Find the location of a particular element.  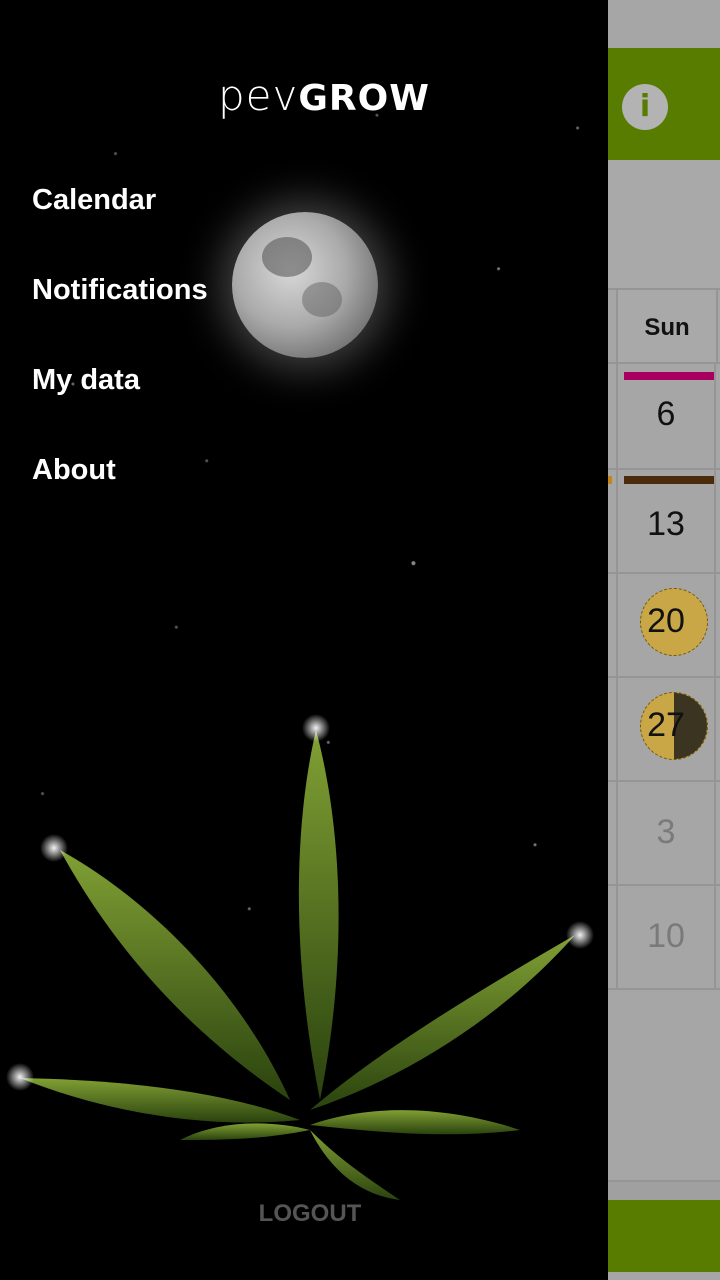

day-header-sun: Sun is located at coordinates (667, 326).